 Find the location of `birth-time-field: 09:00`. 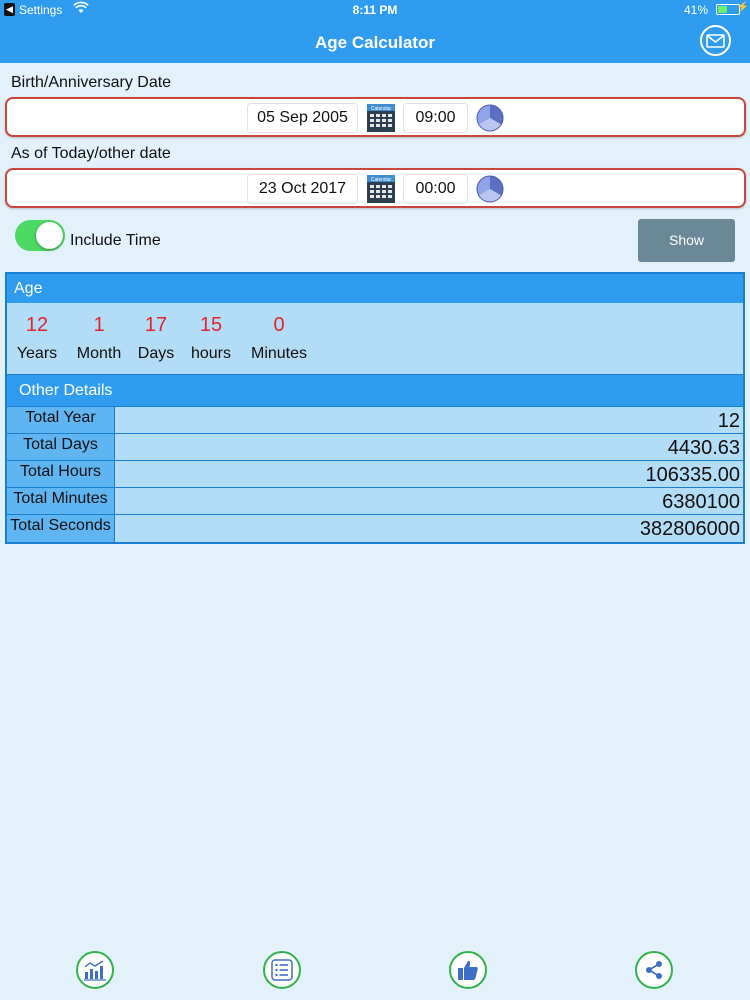

birth-time-field: 09:00 is located at coordinates (435, 118).